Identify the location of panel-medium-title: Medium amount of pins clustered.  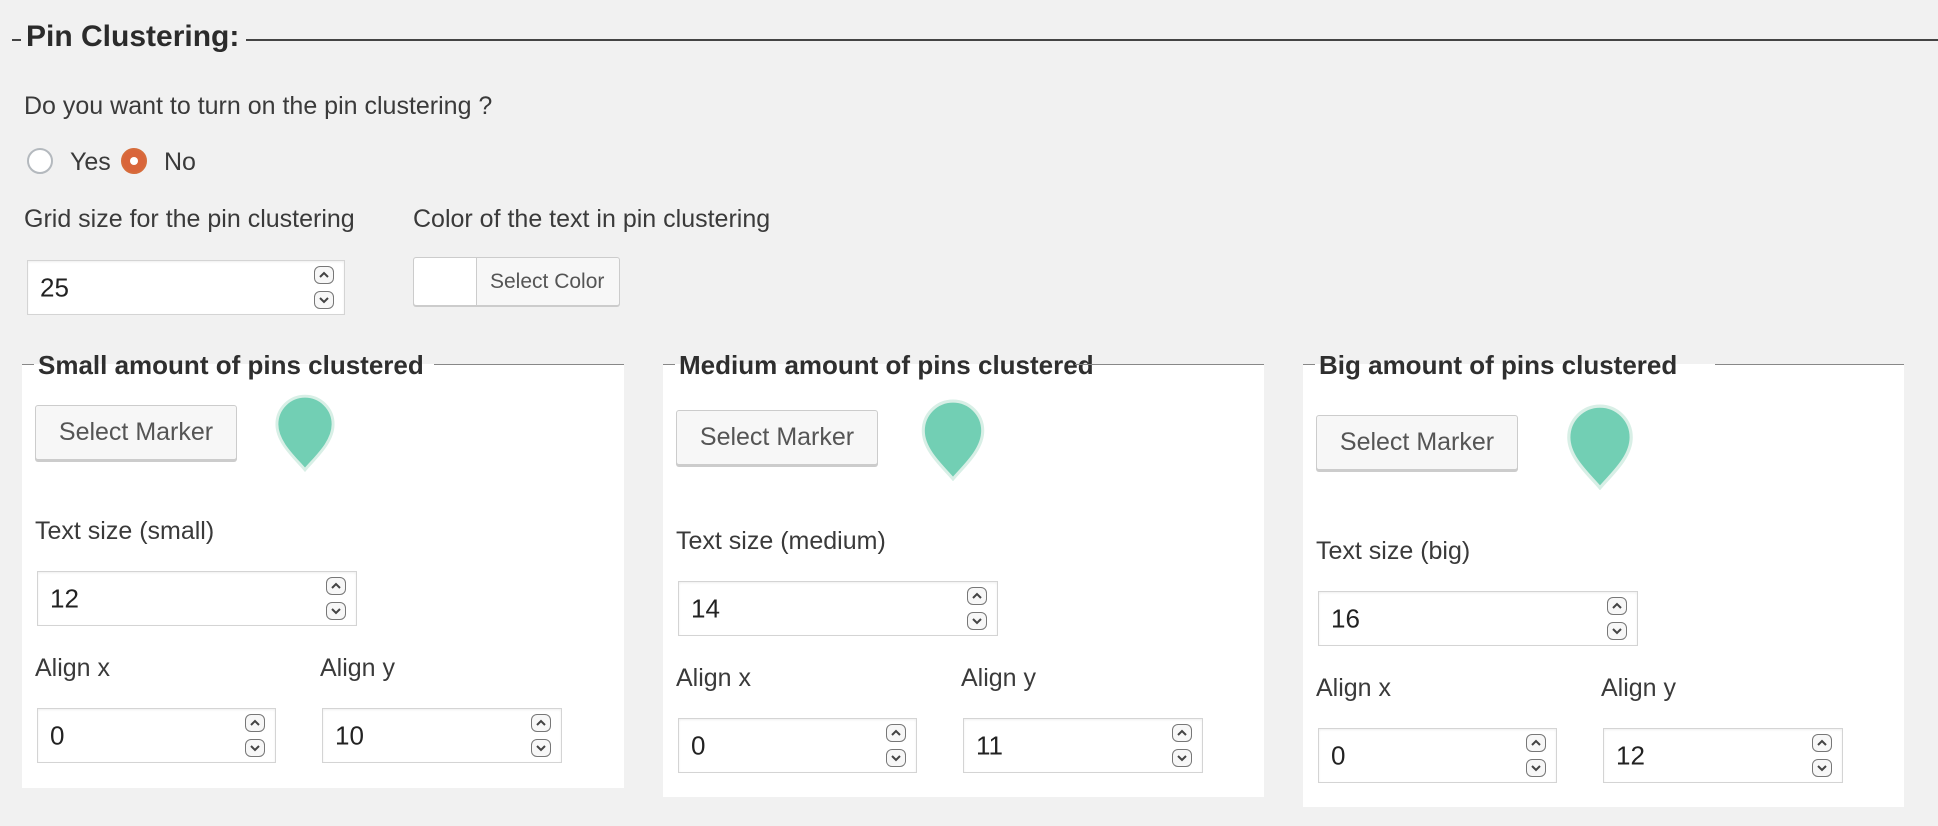
(886, 365).